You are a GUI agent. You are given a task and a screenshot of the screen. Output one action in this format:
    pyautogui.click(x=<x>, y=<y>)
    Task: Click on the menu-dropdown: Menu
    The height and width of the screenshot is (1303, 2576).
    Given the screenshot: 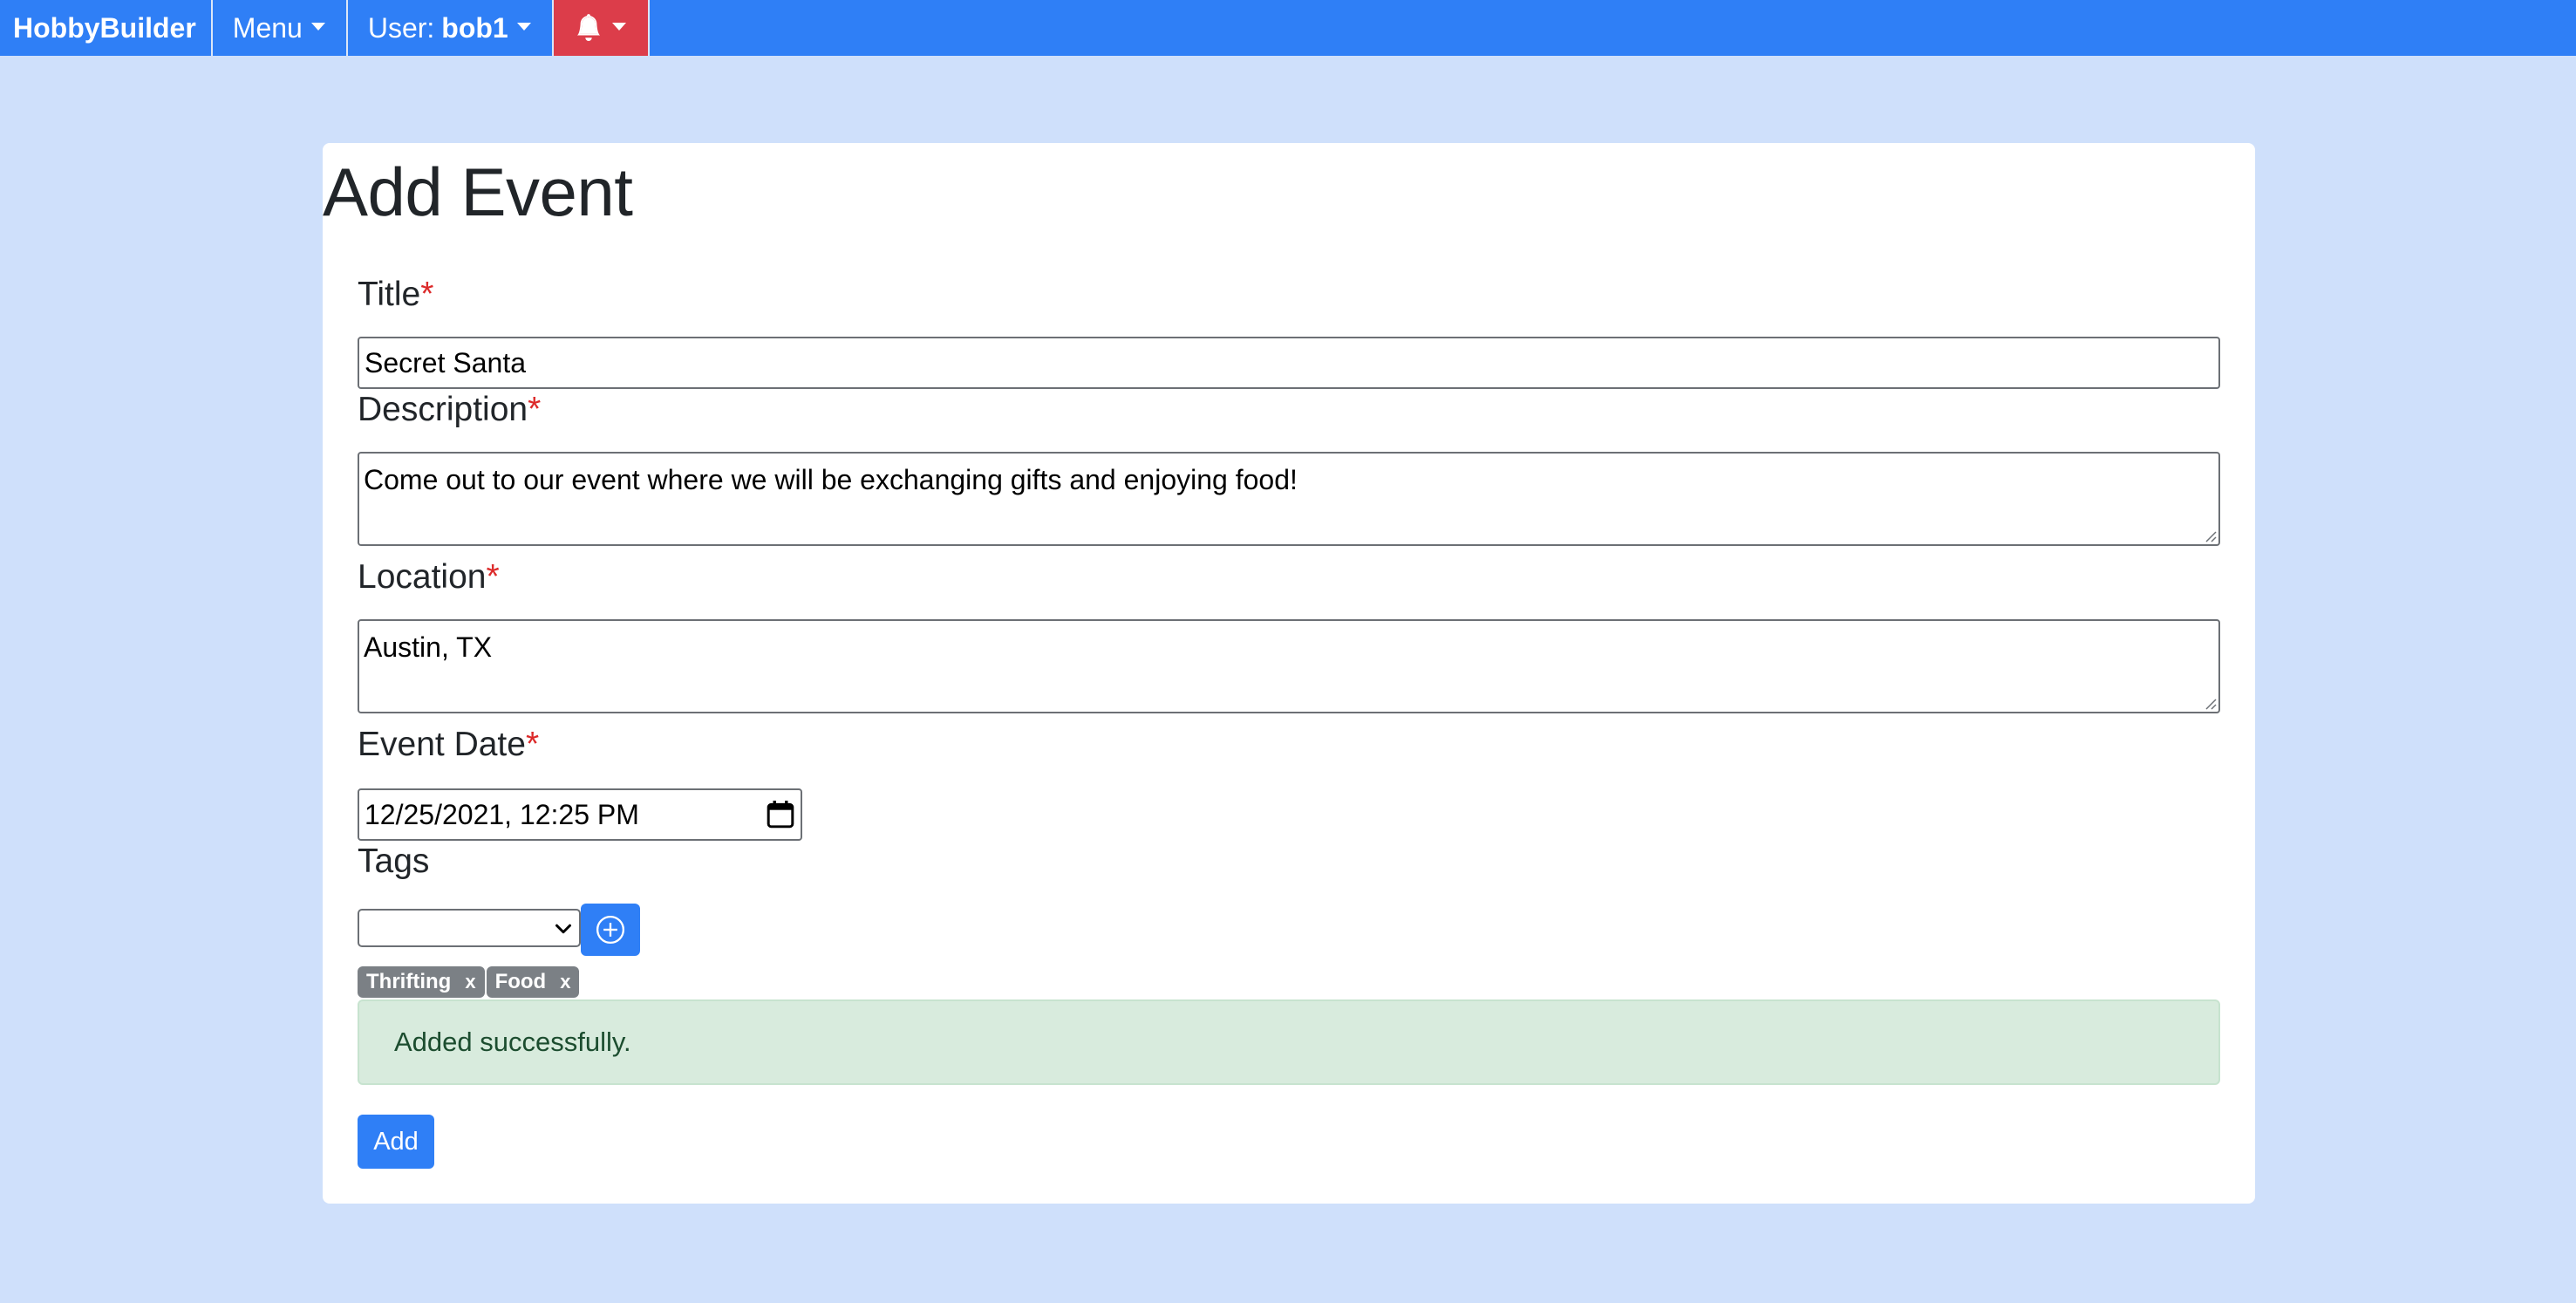 What is the action you would take?
    pyautogui.click(x=281, y=28)
    